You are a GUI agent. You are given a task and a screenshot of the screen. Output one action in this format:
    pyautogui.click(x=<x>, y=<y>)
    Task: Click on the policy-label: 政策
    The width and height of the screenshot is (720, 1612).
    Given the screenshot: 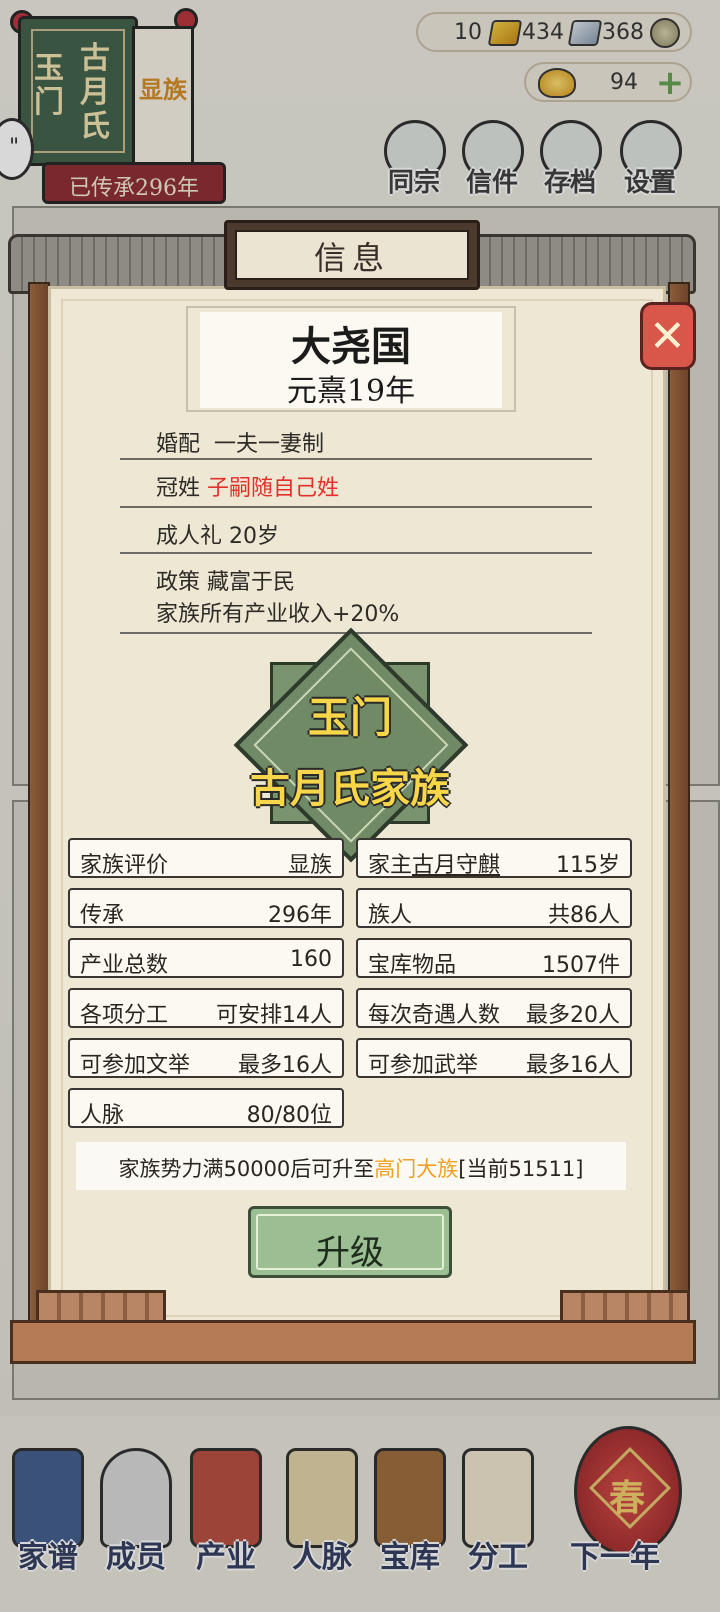 What is the action you would take?
    pyautogui.click(x=178, y=582)
    